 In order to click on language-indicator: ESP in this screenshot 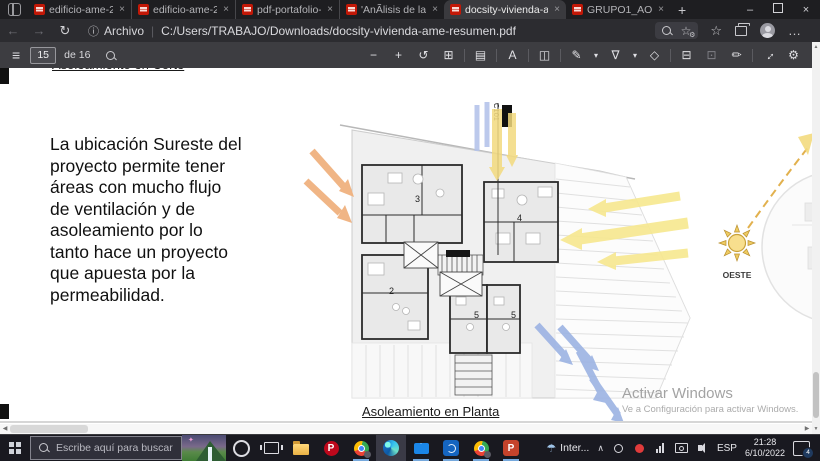, I will do `click(727, 448)`.